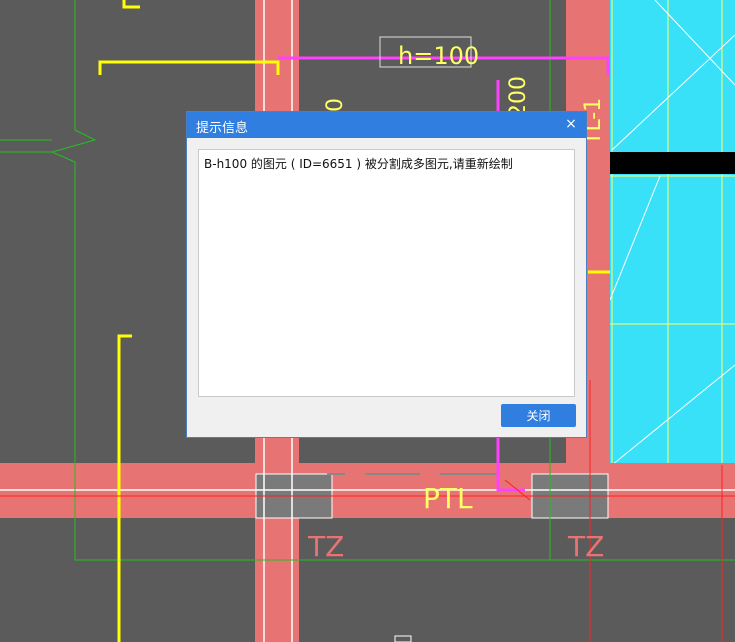 Image resolution: width=735 pixels, height=642 pixels. What do you see at coordinates (386, 125) in the screenshot?
I see `dialog-titlebar: 提示信息 ×` at bounding box center [386, 125].